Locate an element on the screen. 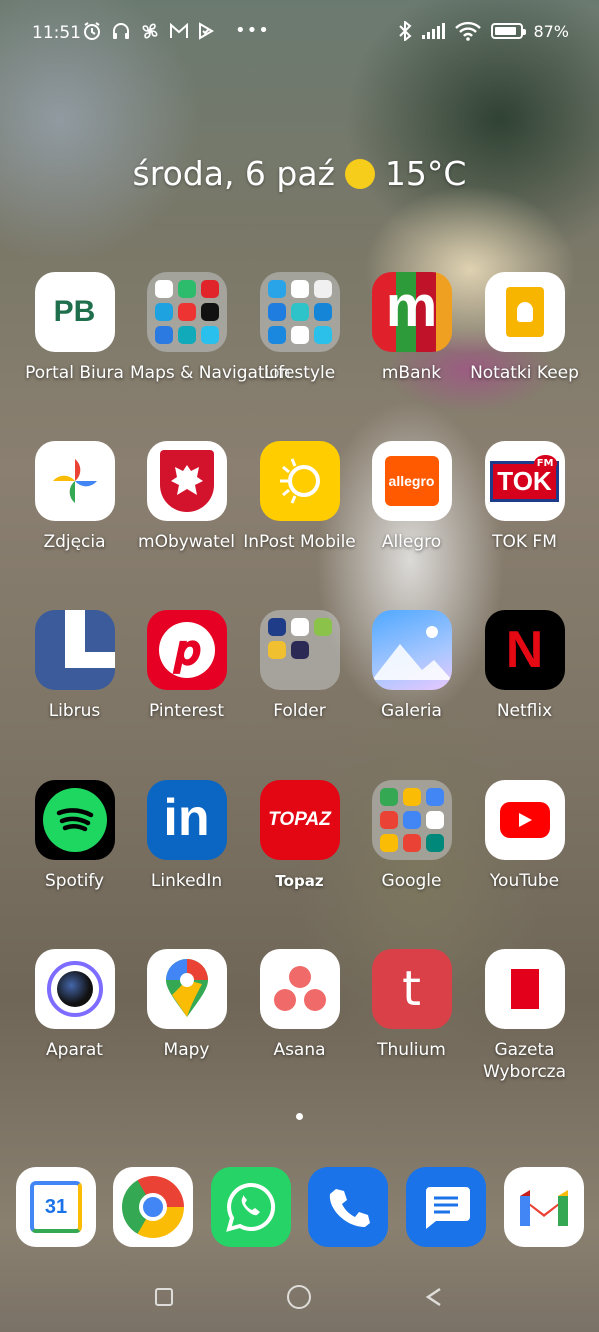  headphones-icon is located at coordinates (121, 30).